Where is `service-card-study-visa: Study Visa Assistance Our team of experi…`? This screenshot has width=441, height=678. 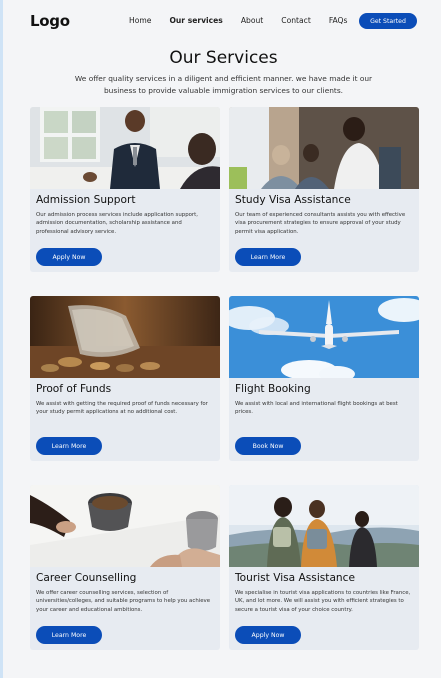 service-card-study-visa: Study Visa Assistance Our team of experi… is located at coordinates (324, 189).